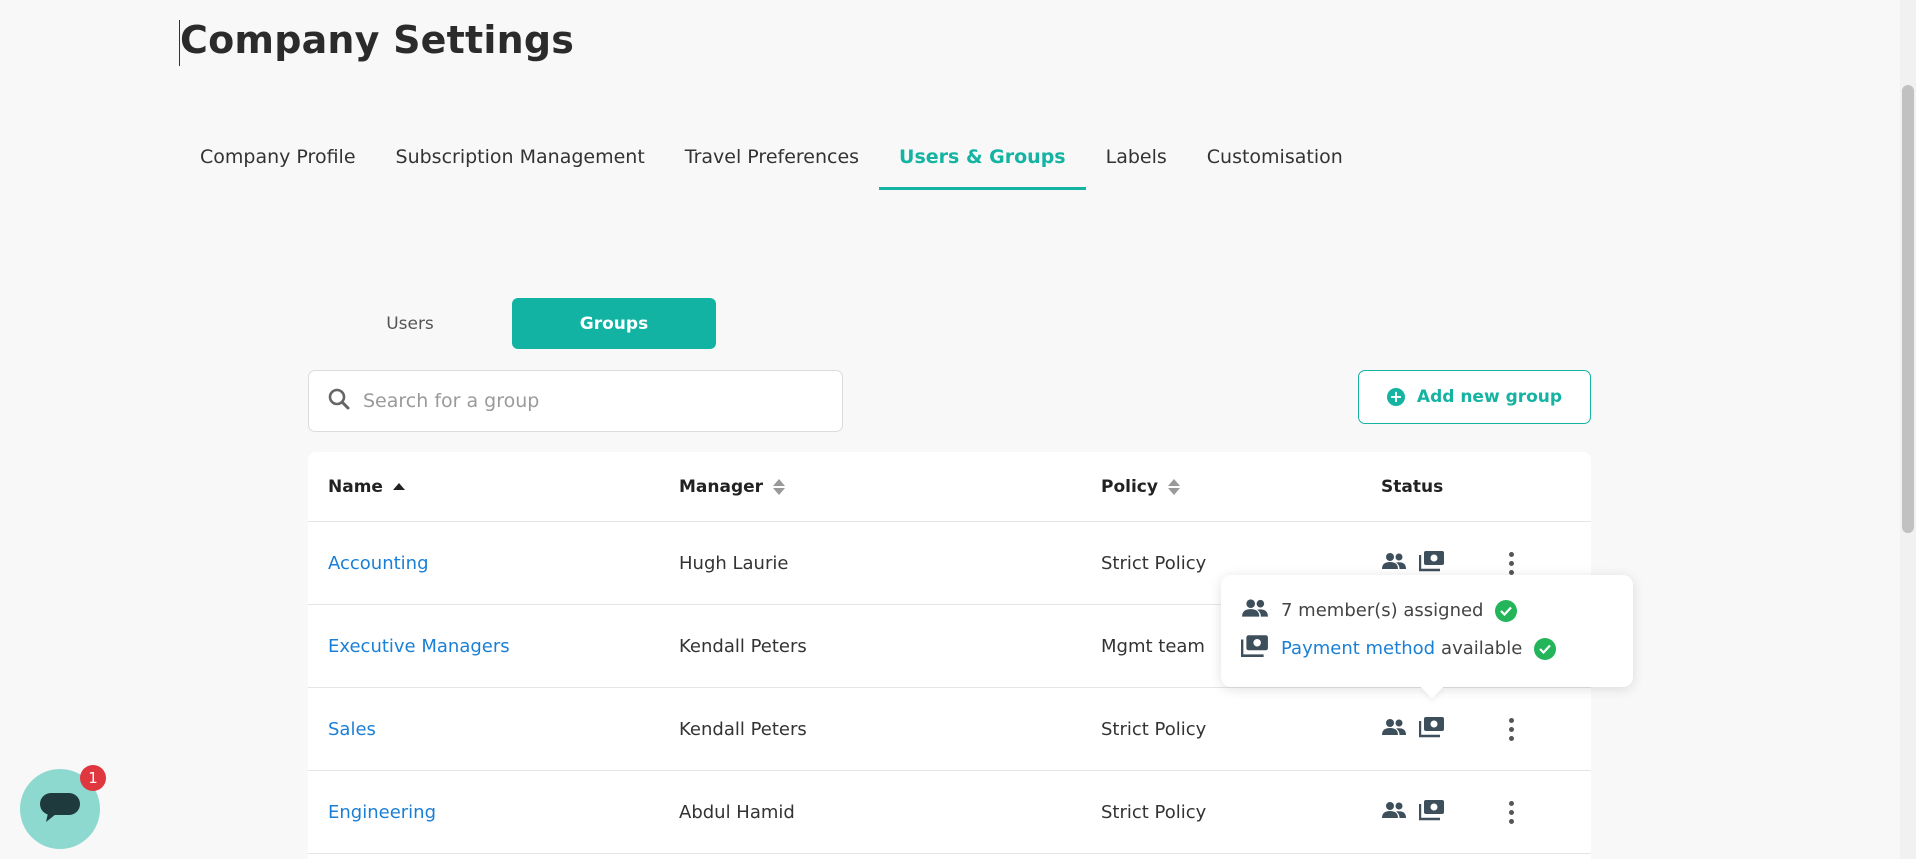 This screenshot has width=1916, height=859. I want to click on payment-method-link: Payment method, so click(1358, 648).